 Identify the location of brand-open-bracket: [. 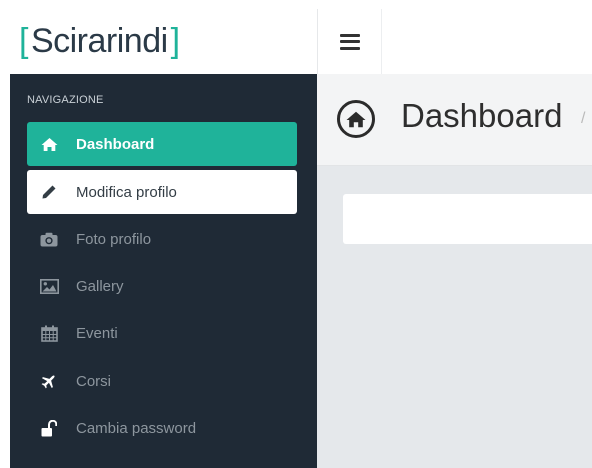
(23, 41).